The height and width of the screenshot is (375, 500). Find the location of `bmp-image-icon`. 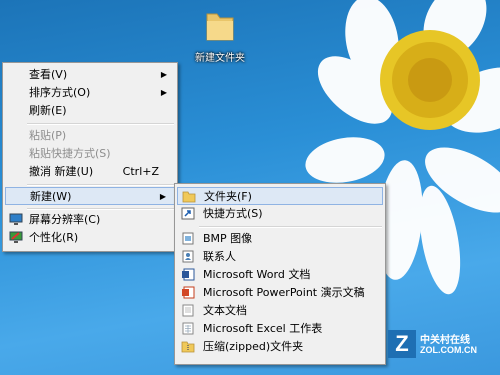

bmp-image-icon is located at coordinates (188, 238).